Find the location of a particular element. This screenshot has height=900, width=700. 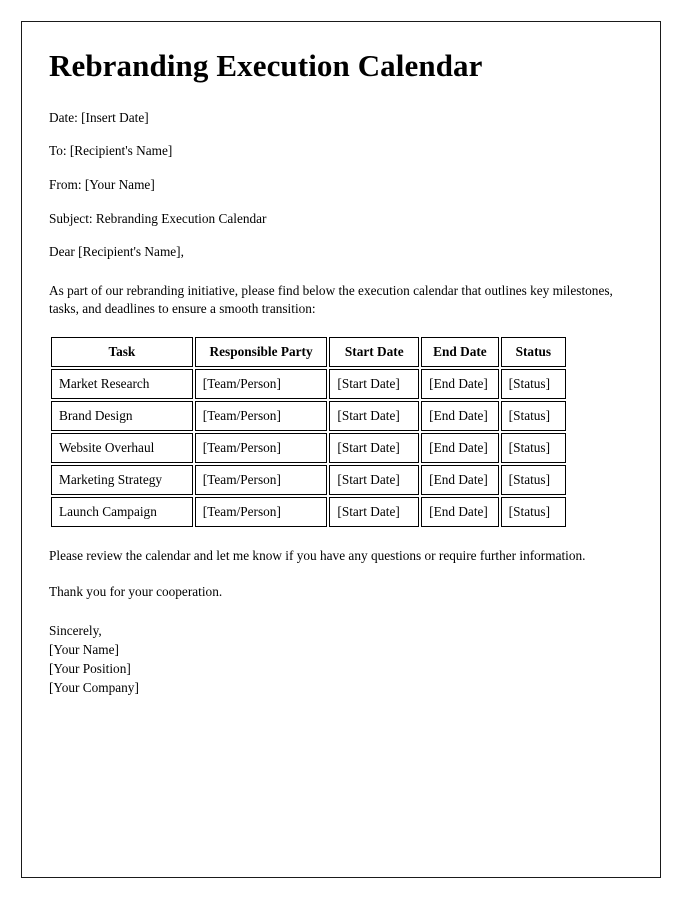

signature-closing: Sincerely, is located at coordinates (75, 631).